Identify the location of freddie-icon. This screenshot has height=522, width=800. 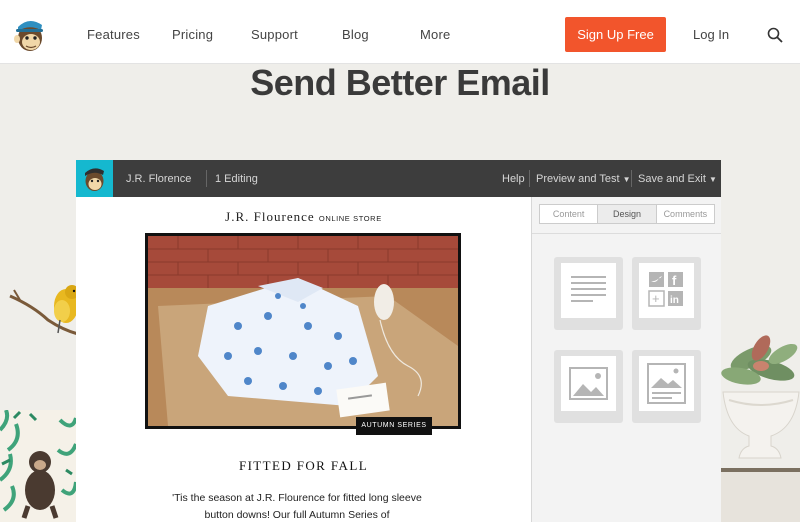
(94, 179).